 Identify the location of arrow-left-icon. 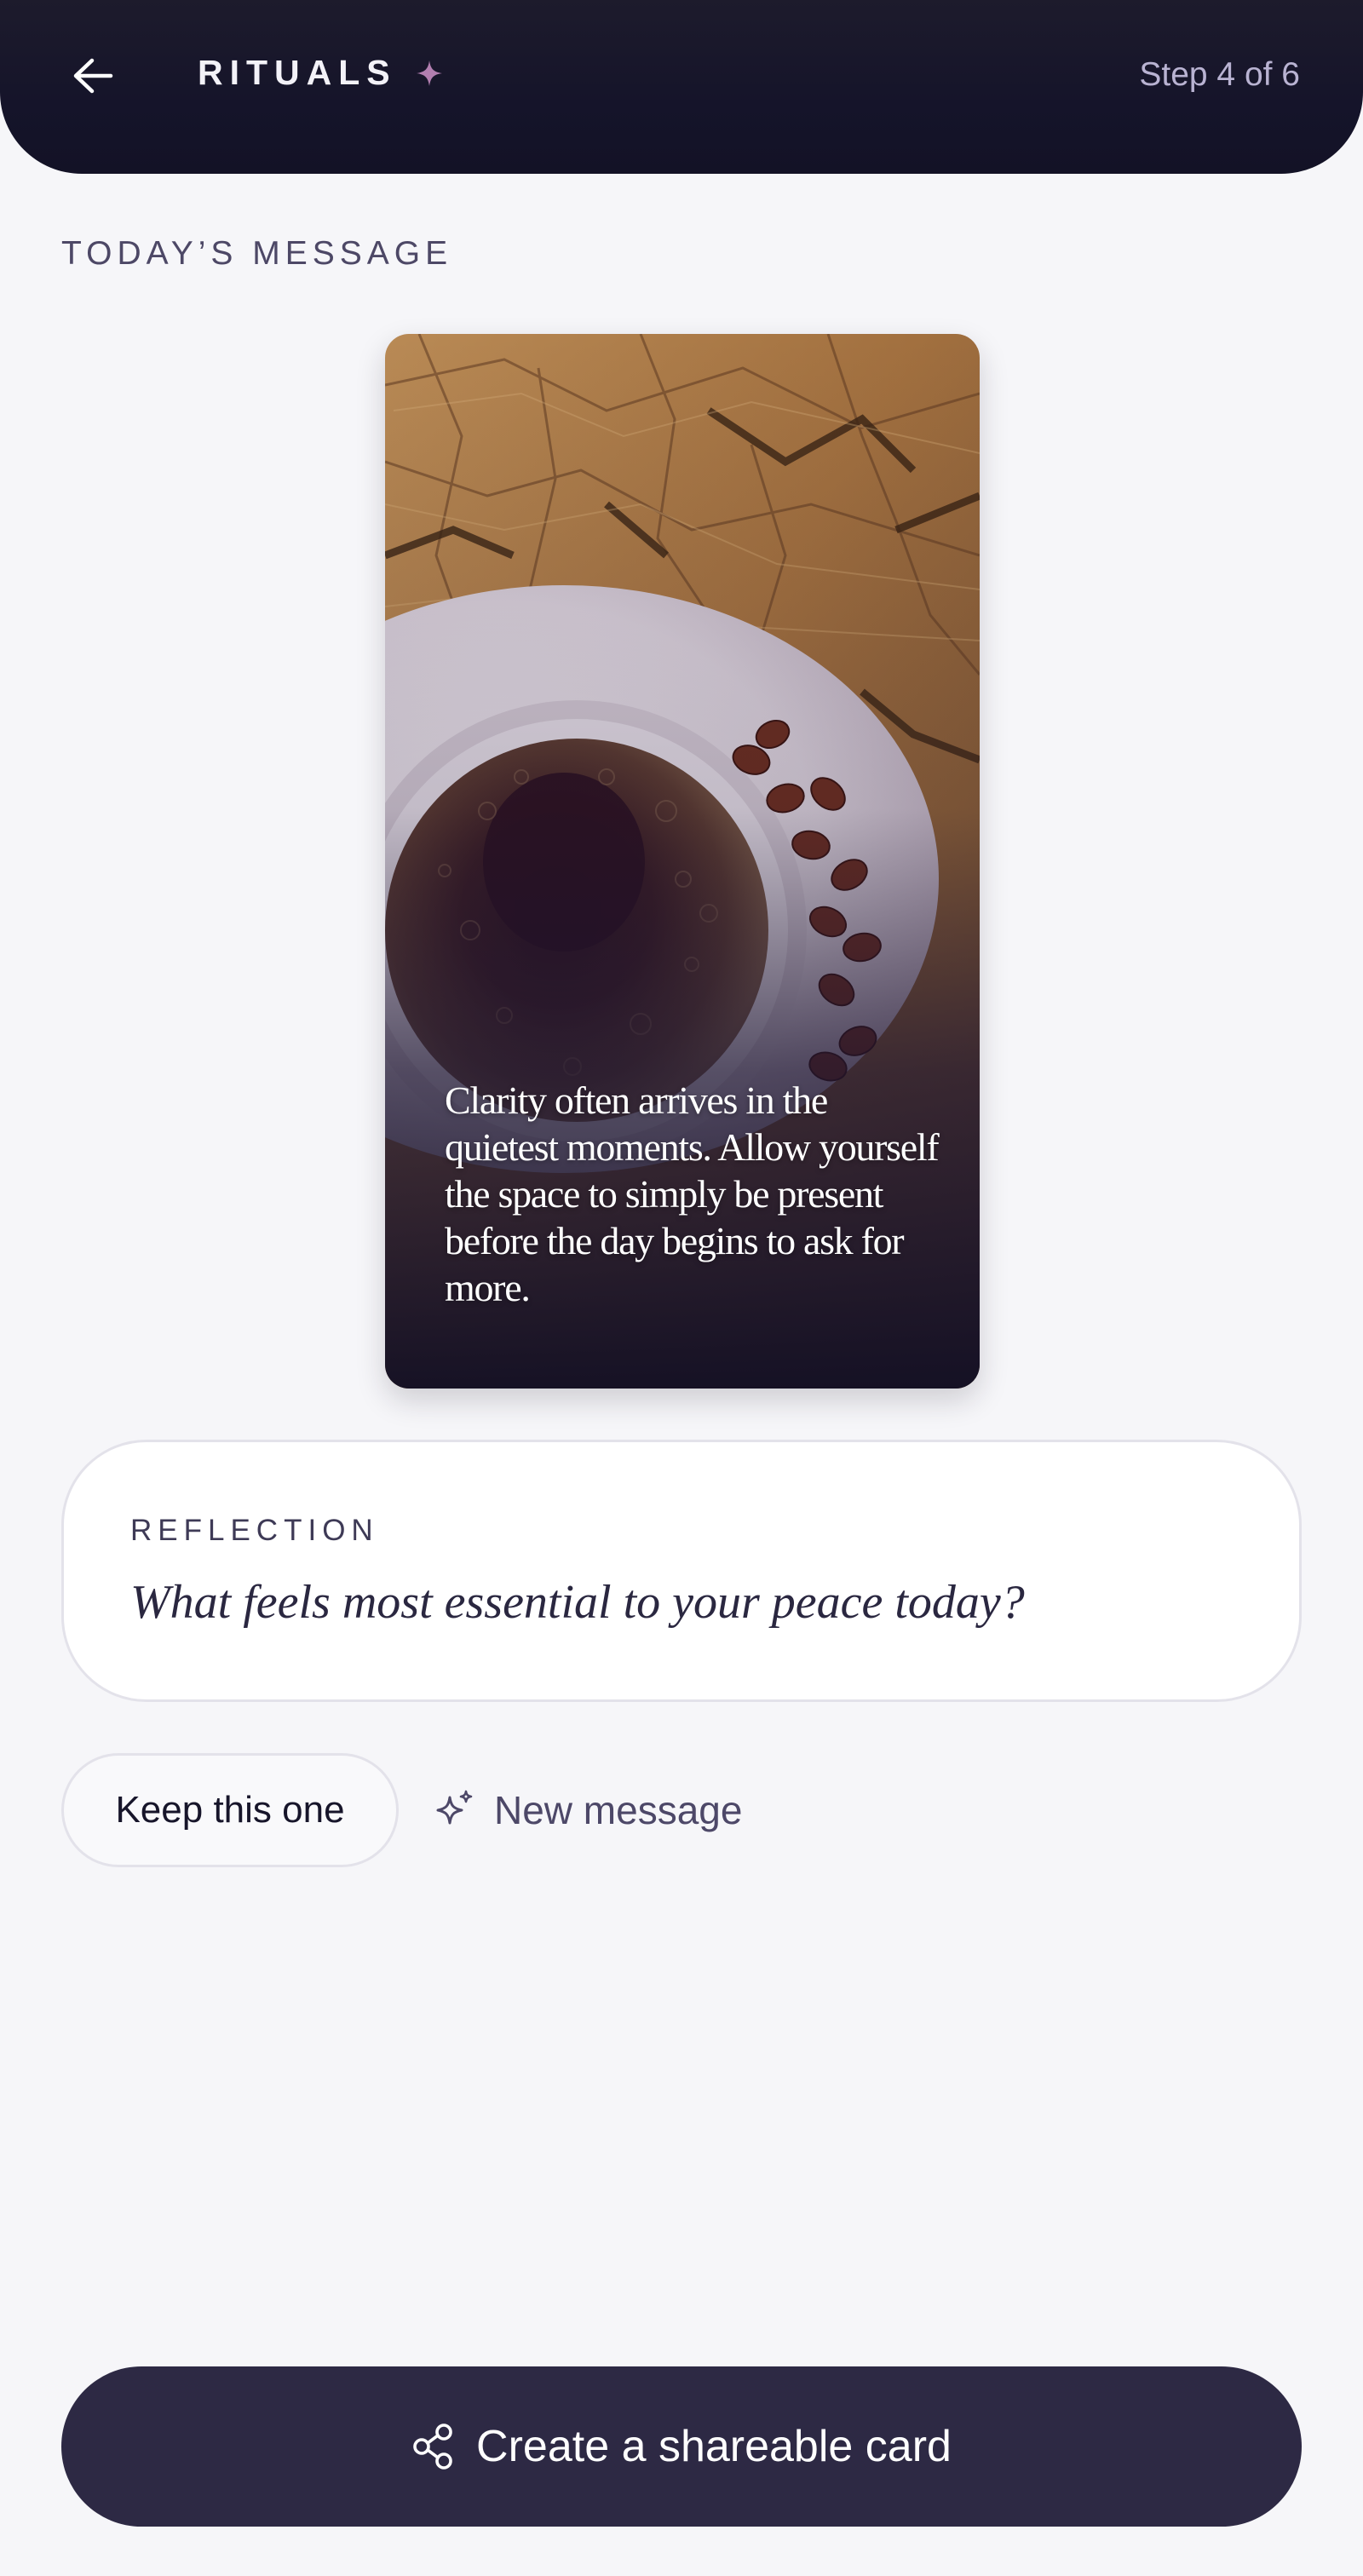
(93, 76).